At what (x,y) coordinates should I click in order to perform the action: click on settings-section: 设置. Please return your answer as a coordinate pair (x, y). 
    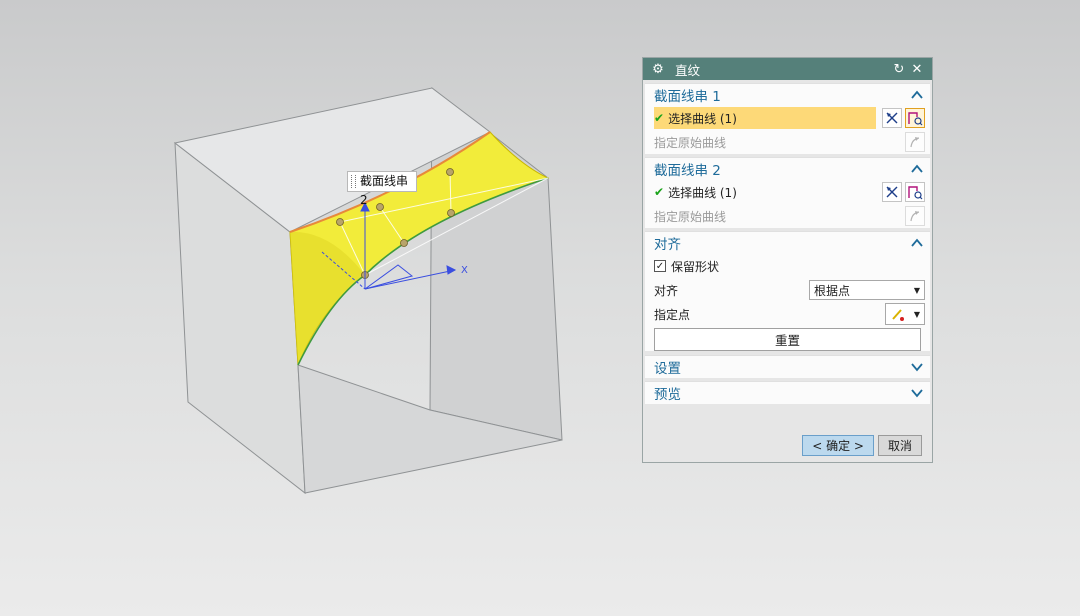
    Looking at the image, I should click on (787, 366).